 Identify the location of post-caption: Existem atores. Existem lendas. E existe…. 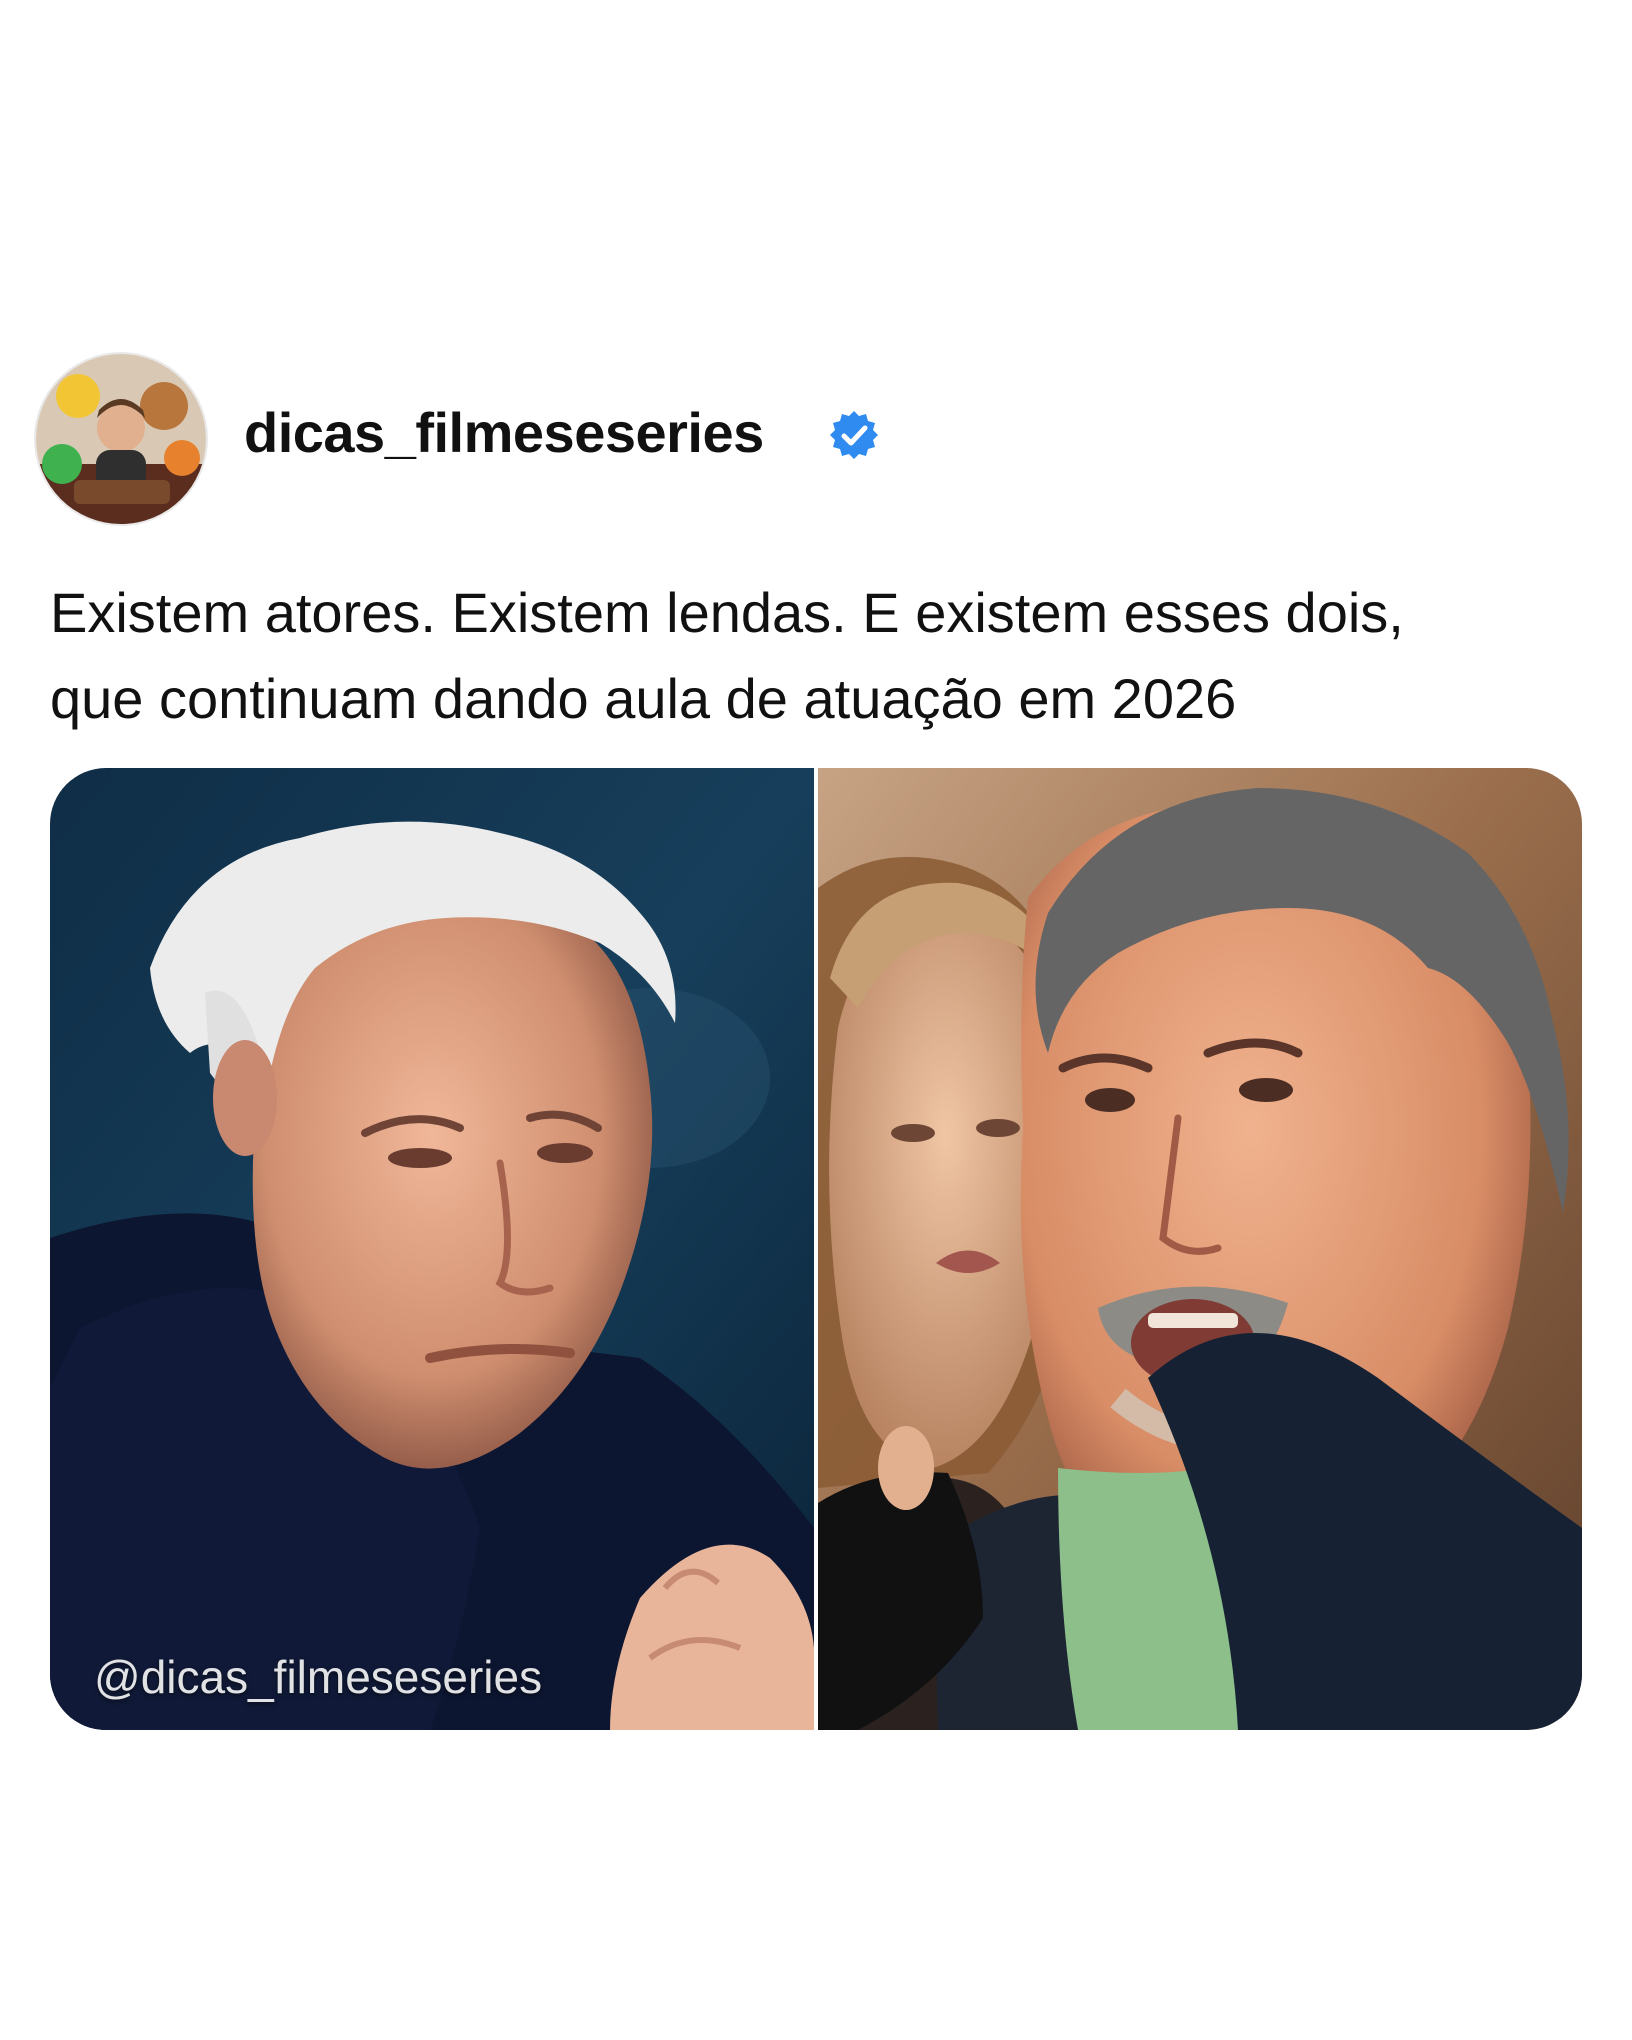
(830, 656).